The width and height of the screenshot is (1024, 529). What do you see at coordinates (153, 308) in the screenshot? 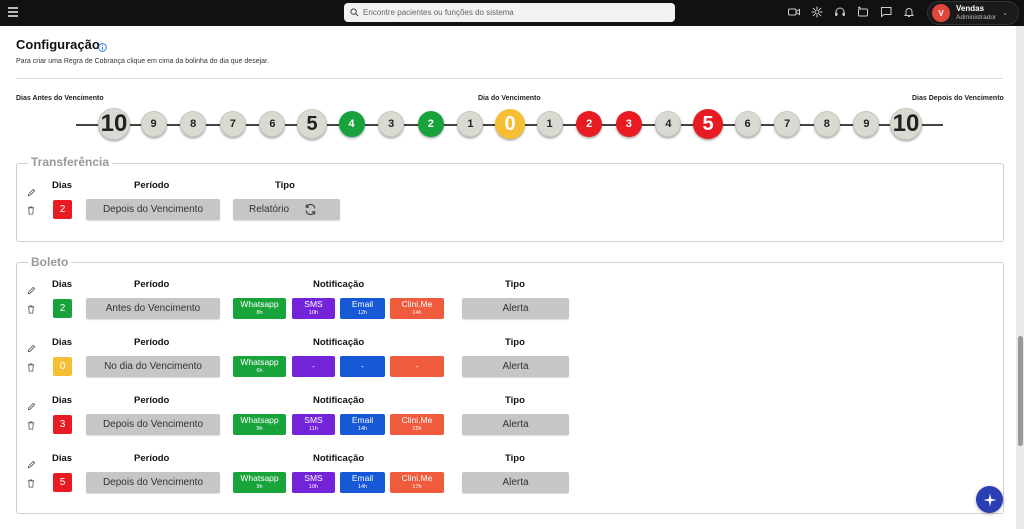
I see `periodo-field: Antes do Vencimento` at bounding box center [153, 308].